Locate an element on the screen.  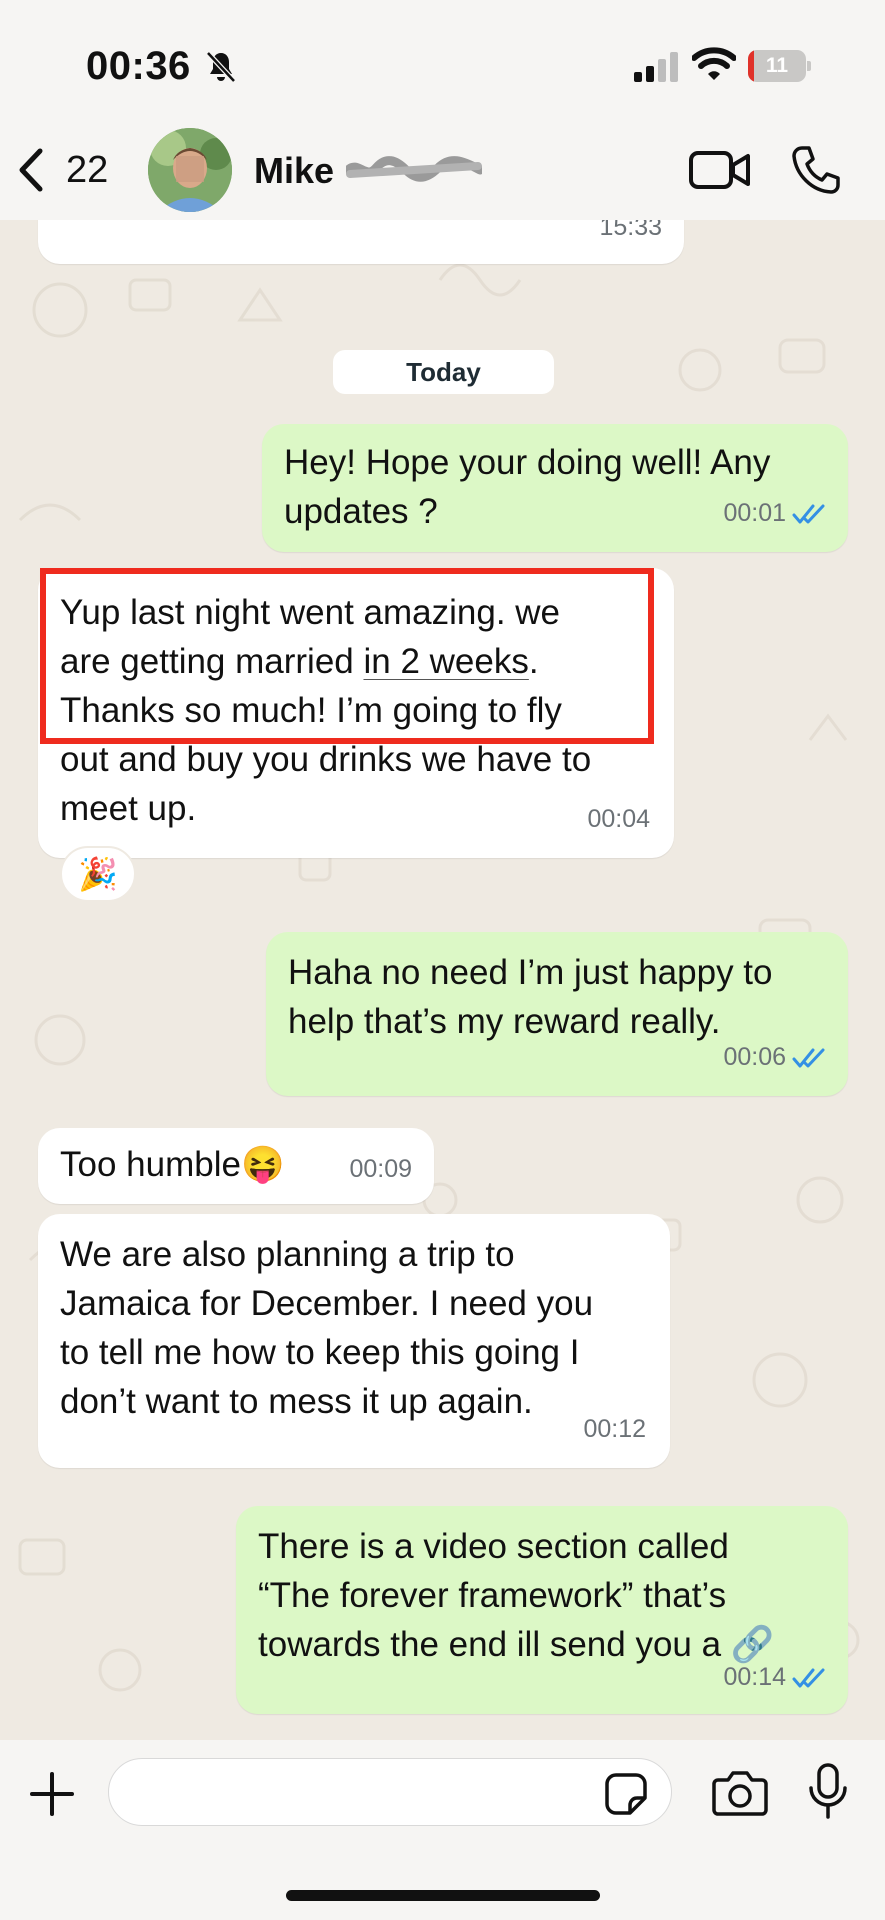
previous-message-bubble: 15:33 is located at coordinates (361, 242).